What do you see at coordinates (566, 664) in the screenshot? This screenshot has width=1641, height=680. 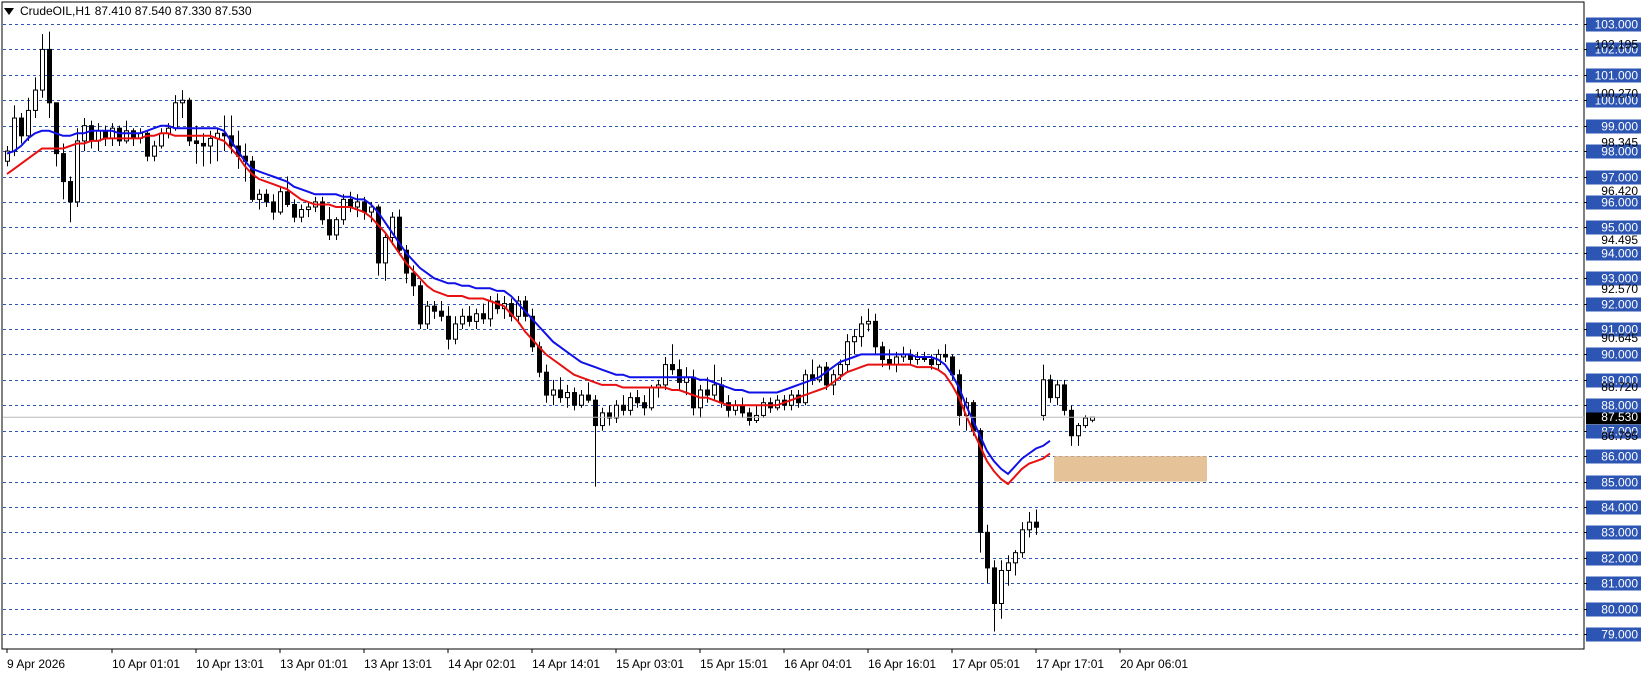 I see `time-tick-label: 14 Apr 14:01` at bounding box center [566, 664].